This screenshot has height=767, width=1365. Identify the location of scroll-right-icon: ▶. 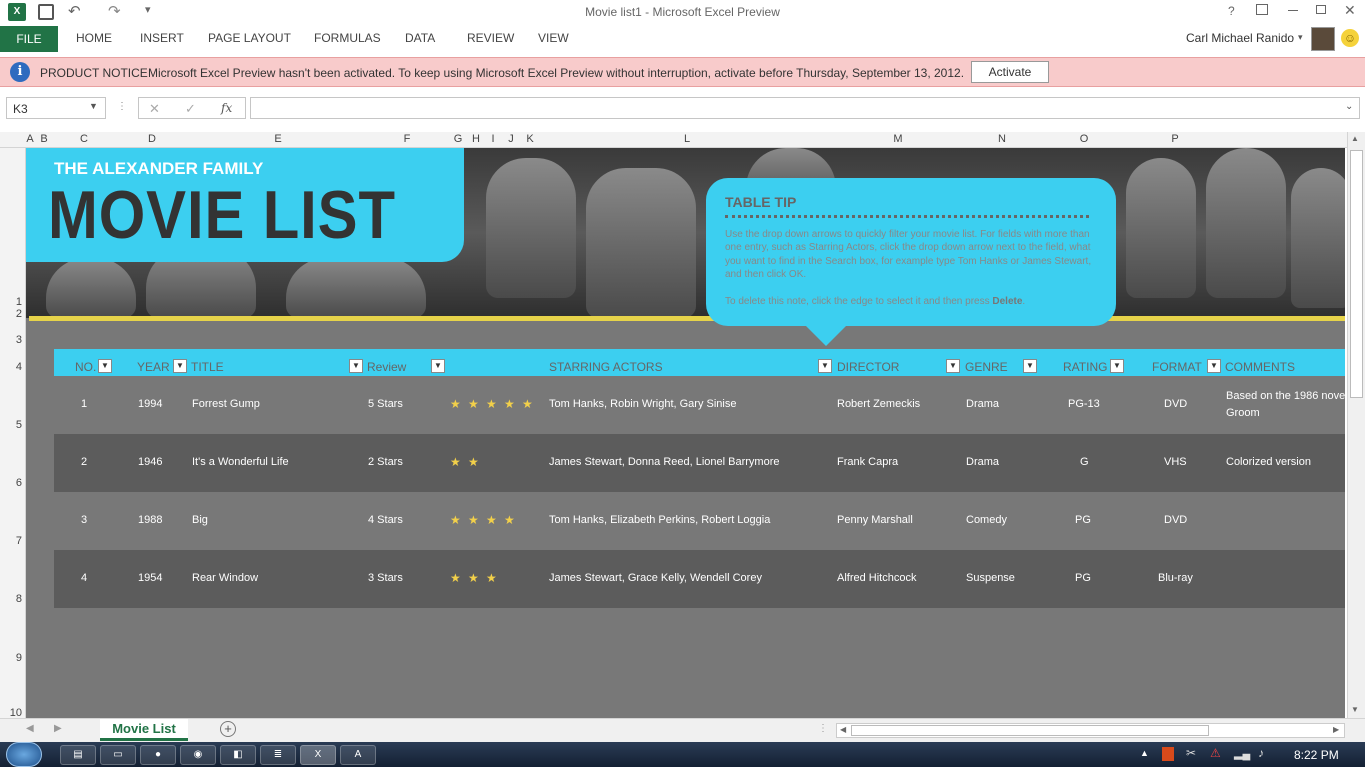
(1336, 729).